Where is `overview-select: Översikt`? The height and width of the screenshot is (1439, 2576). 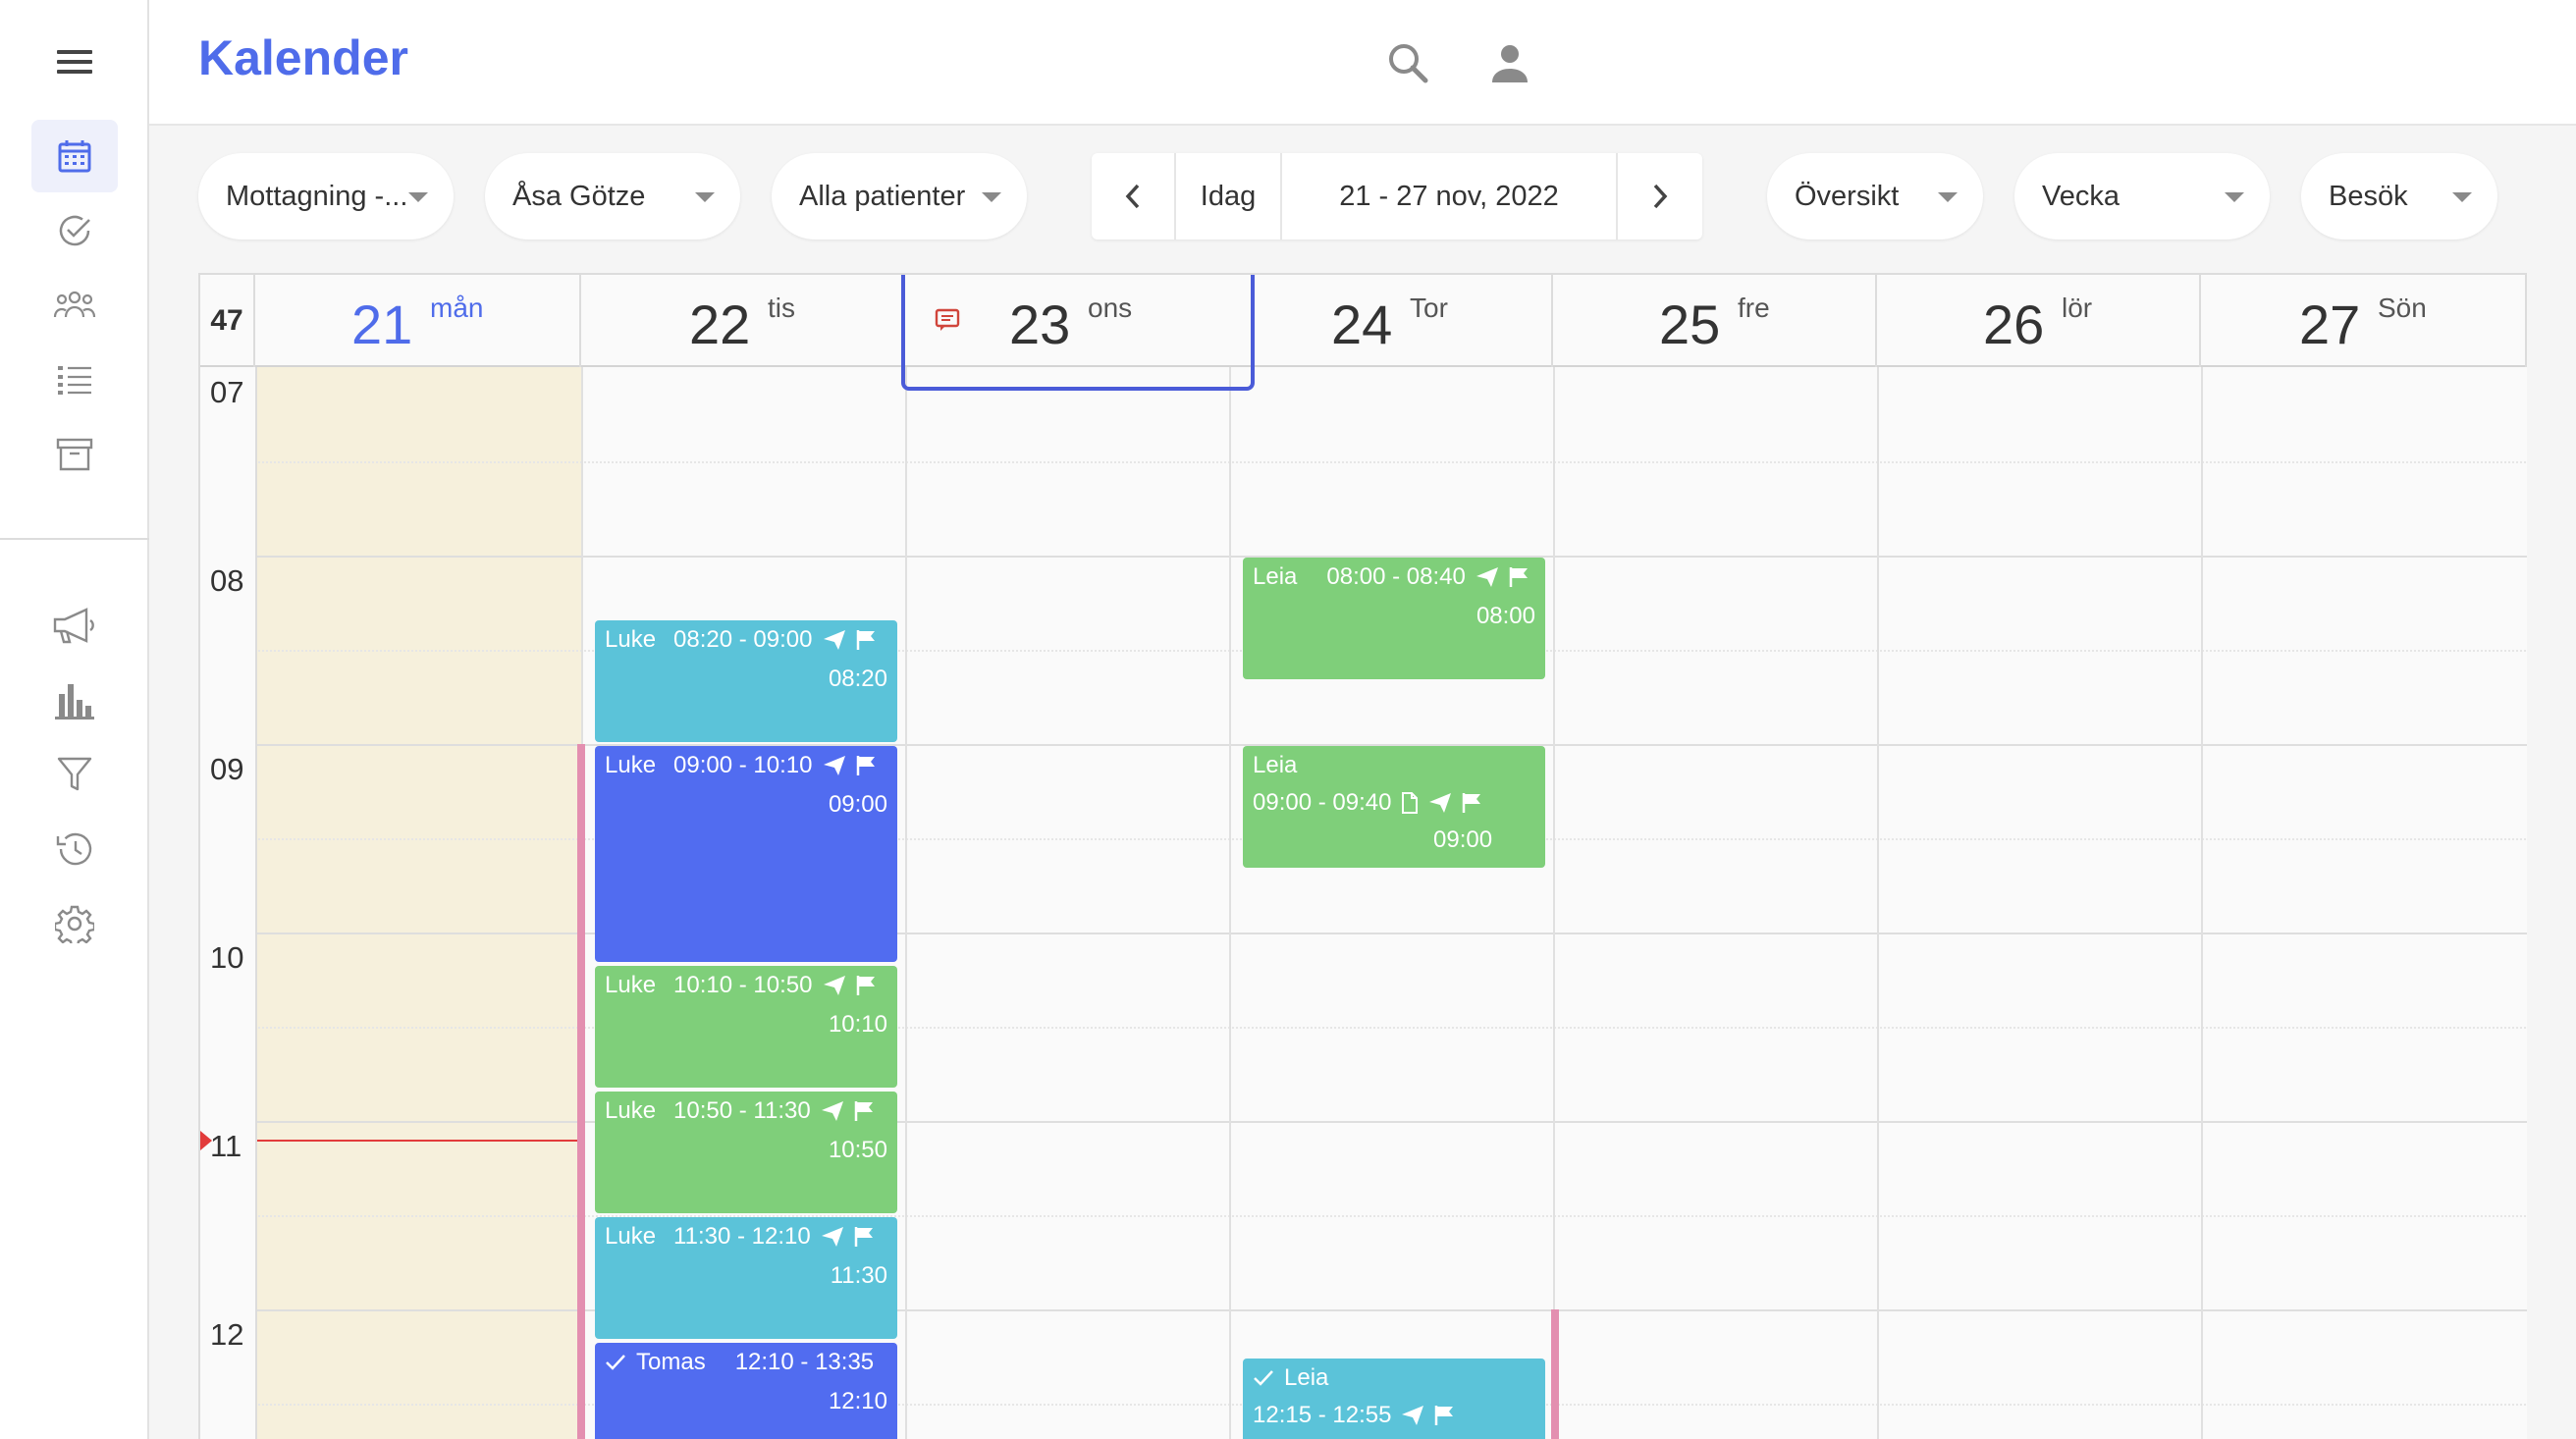
overview-select: Översikt is located at coordinates (1875, 196).